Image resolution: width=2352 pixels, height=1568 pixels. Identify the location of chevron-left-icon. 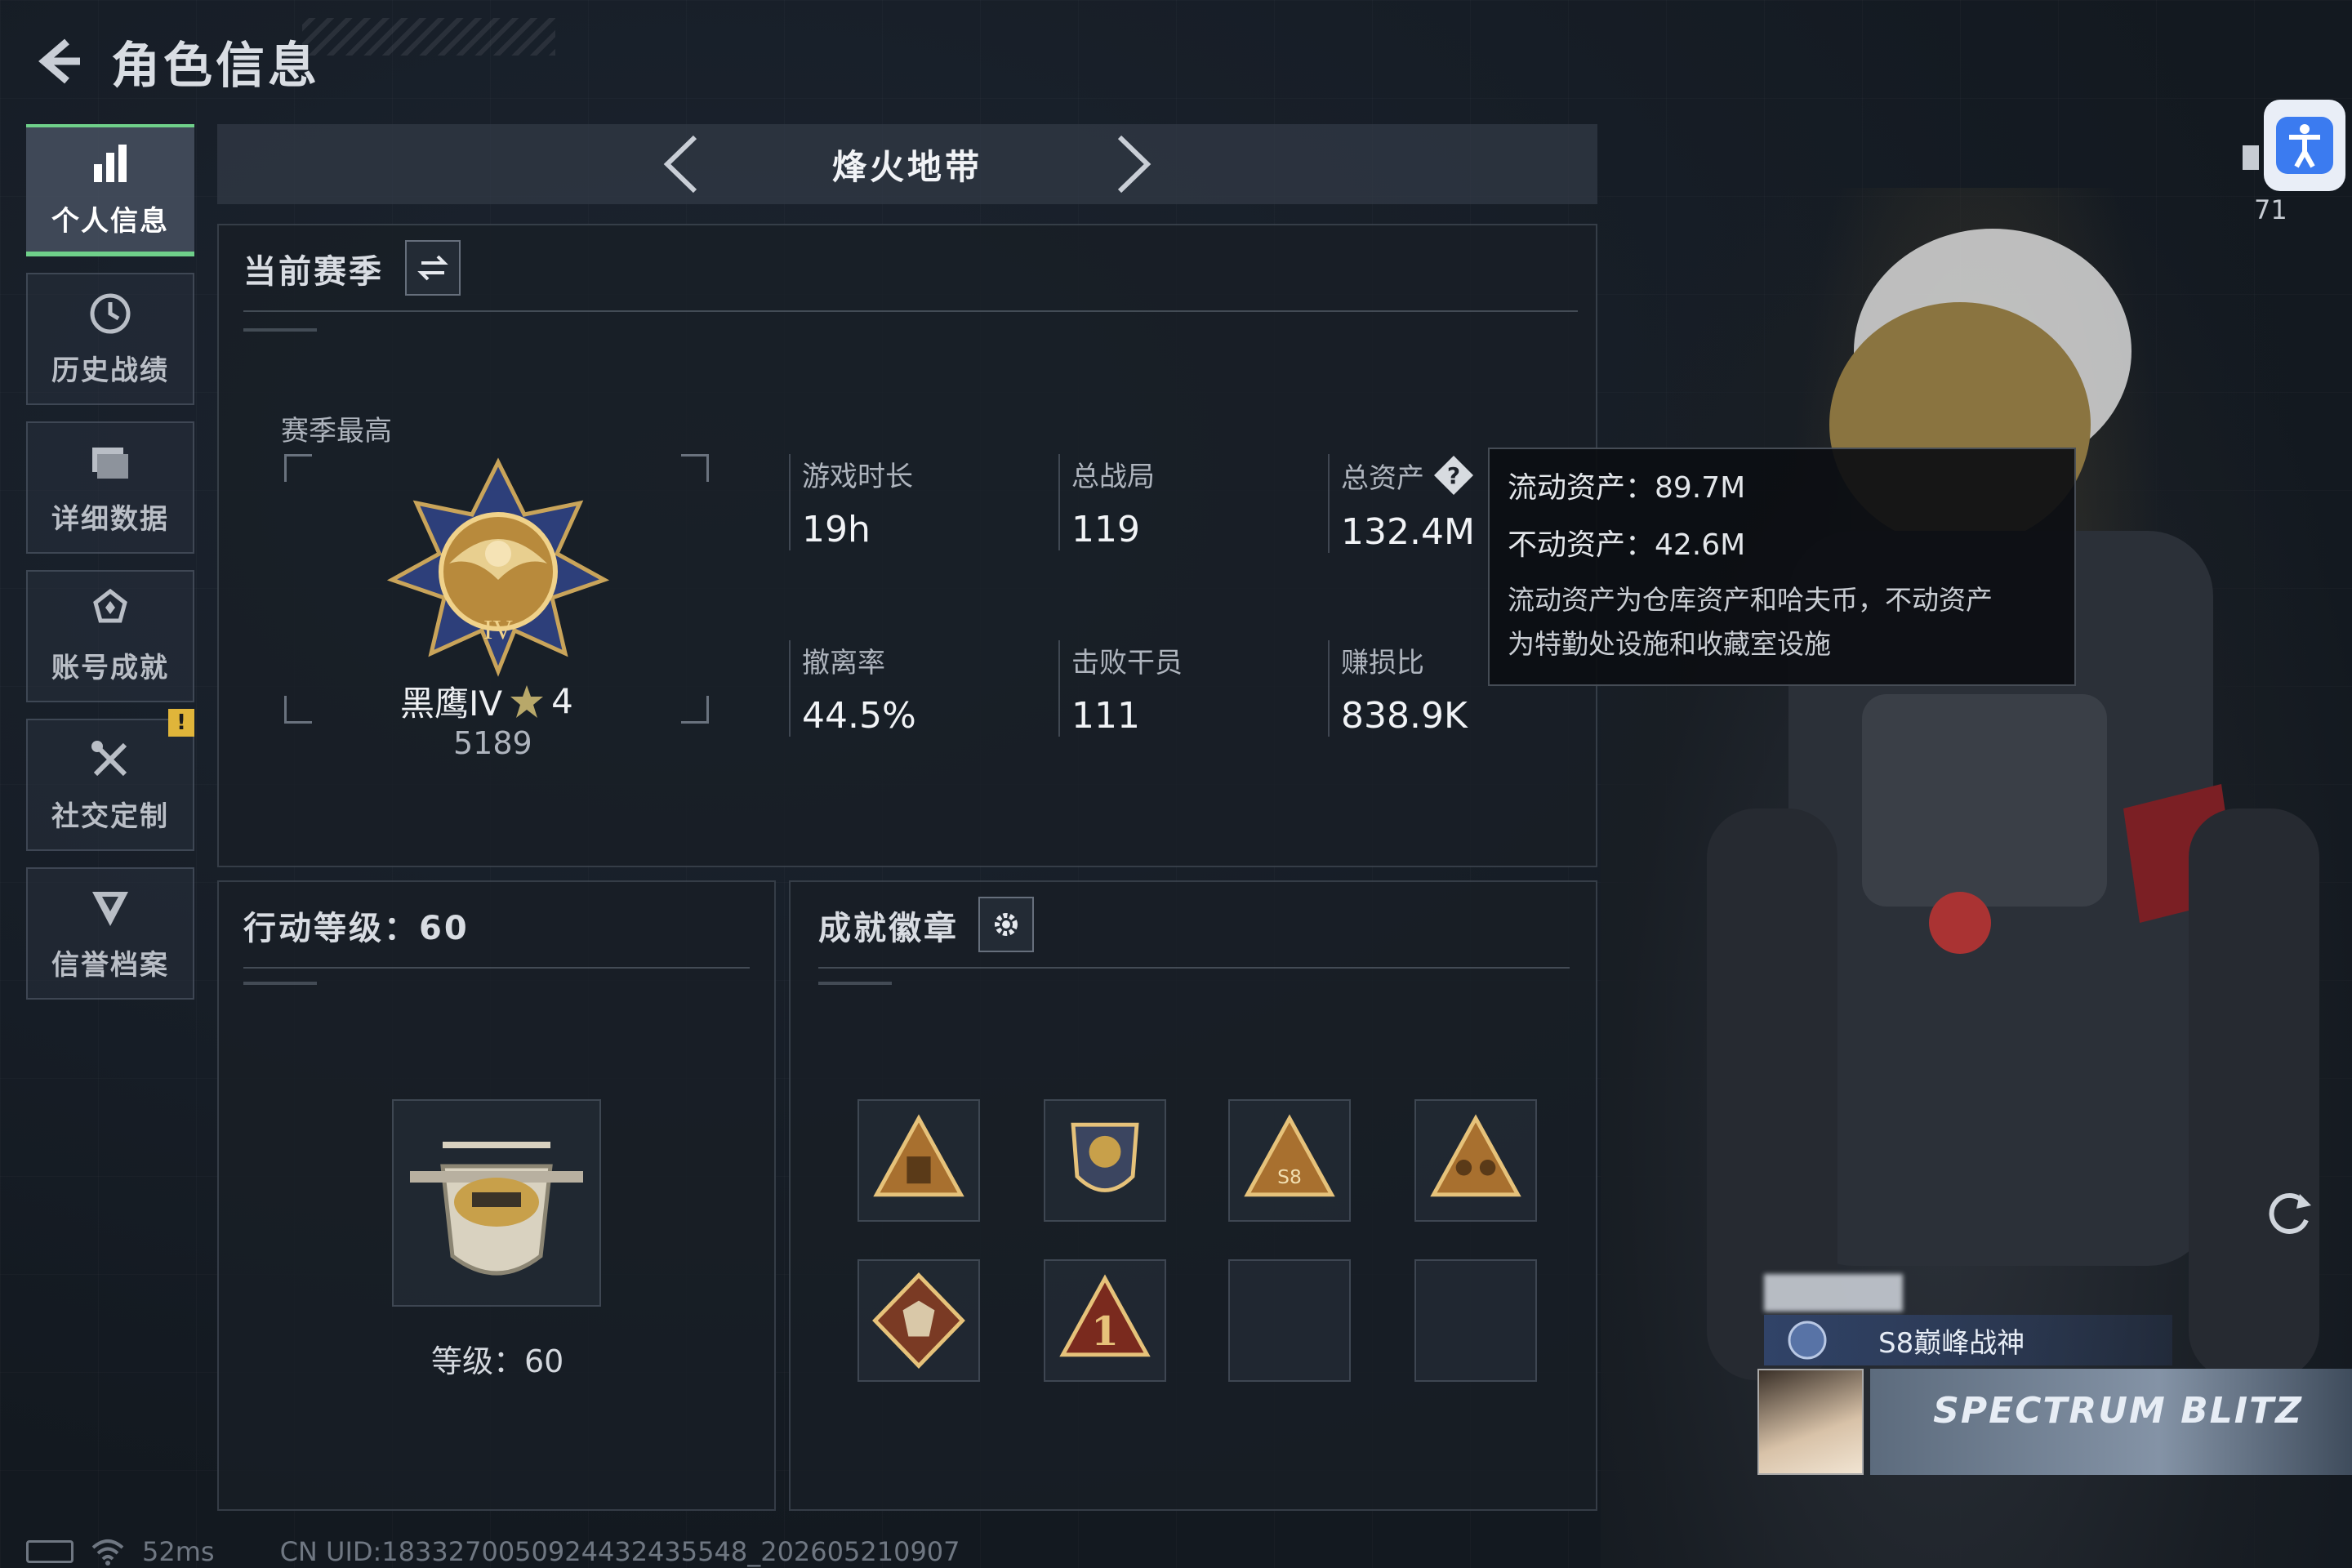
(680, 164).